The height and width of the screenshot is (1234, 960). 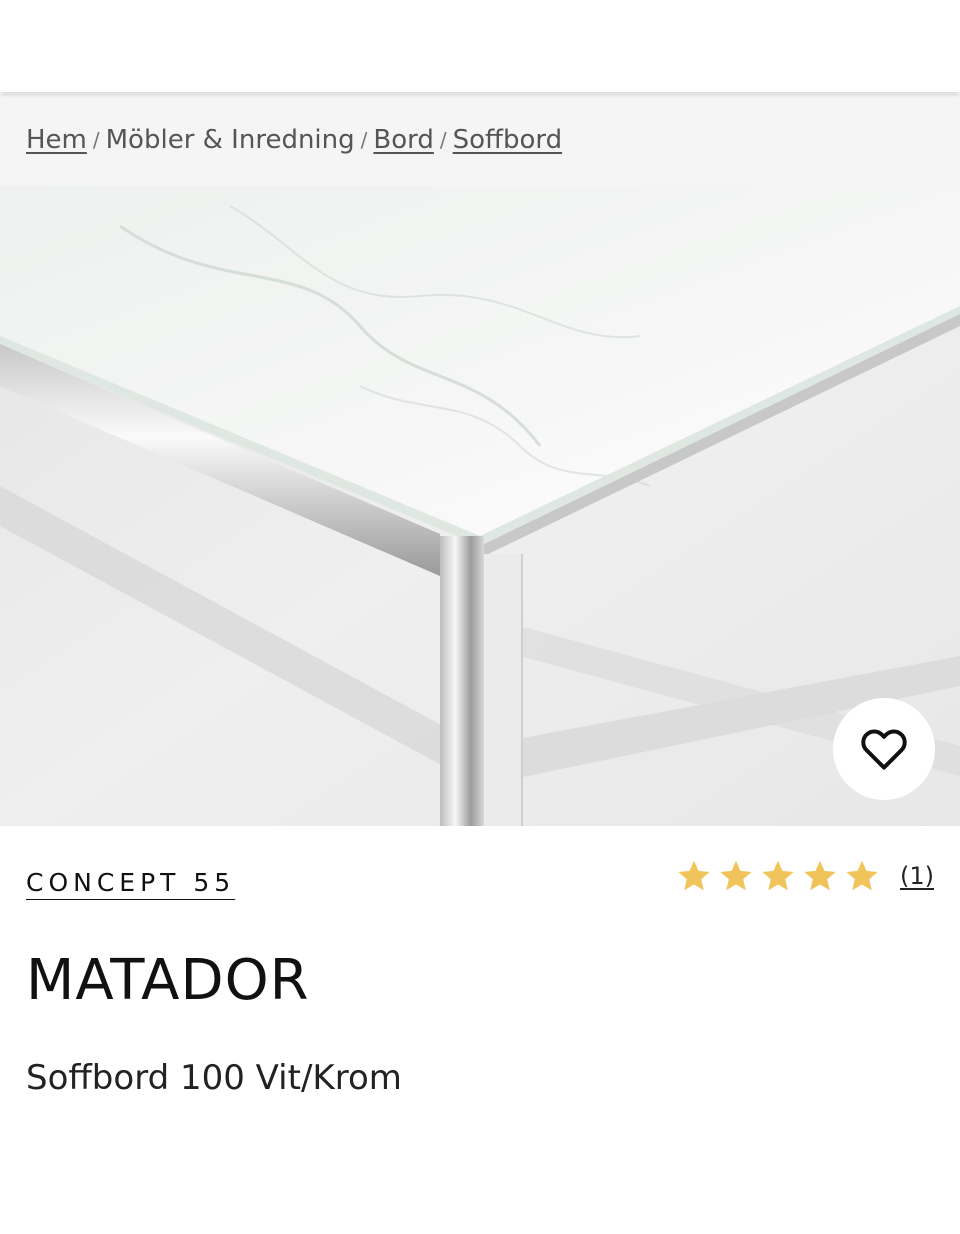 What do you see at coordinates (56, 140) in the screenshot?
I see `breadcrumb-item-hem: Hem` at bounding box center [56, 140].